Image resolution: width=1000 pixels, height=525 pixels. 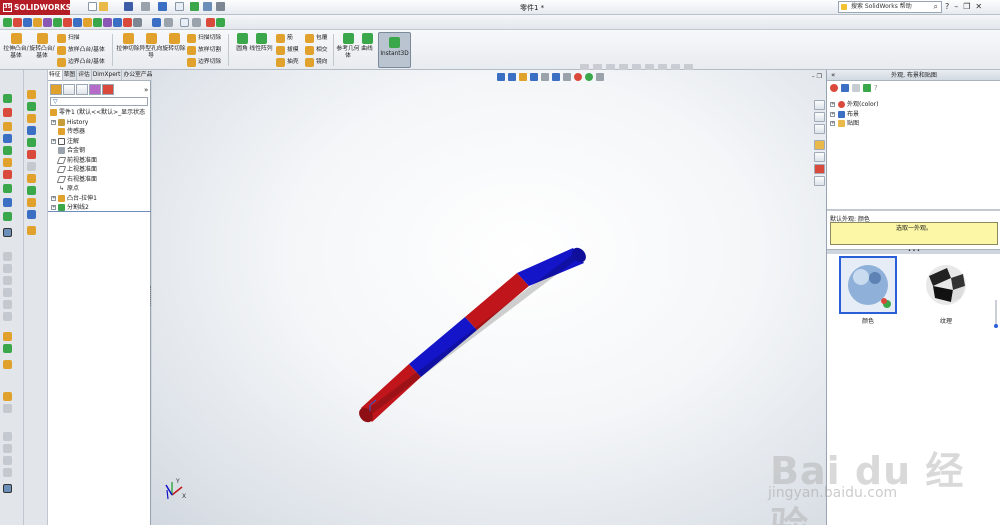 I want to click on toolbar-toggle-icon, so click(x=7, y=488).